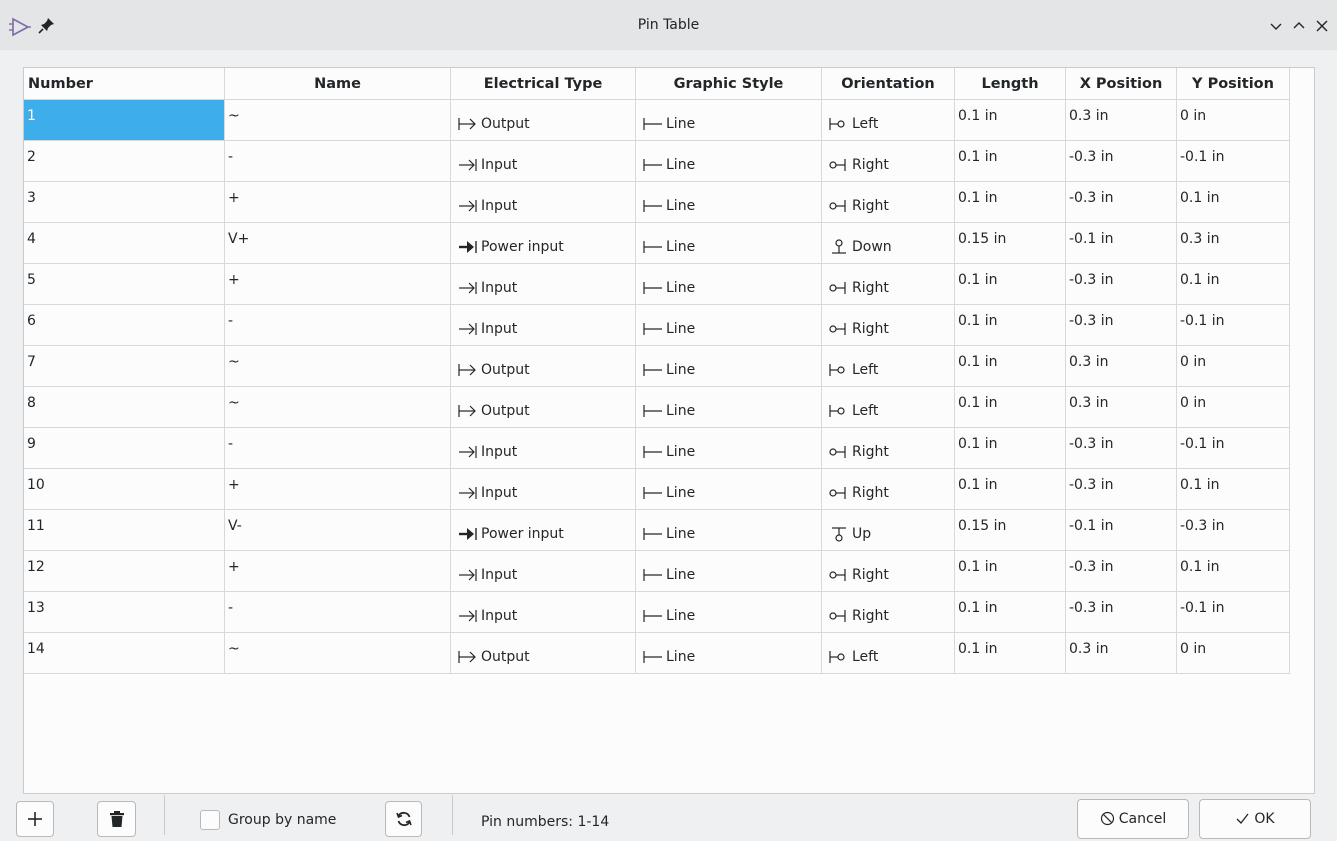 This screenshot has width=1337, height=841. Describe the element at coordinates (1233, 530) in the screenshot. I see `cell-y-position: -0.3 in` at that location.